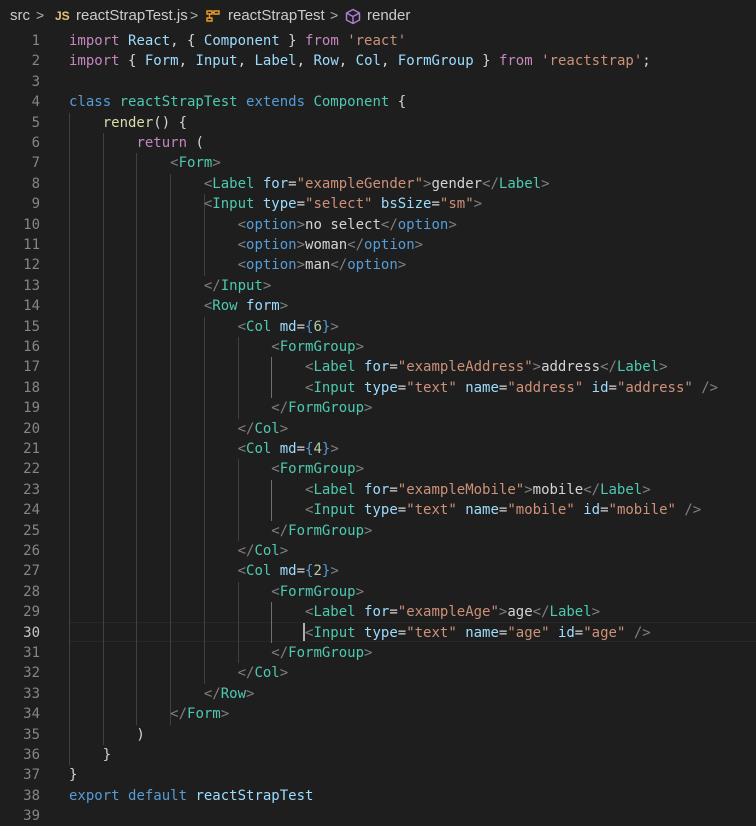 The width and height of the screenshot is (756, 826). What do you see at coordinates (20, 15) in the screenshot?
I see `breadcrumb-folder: src` at bounding box center [20, 15].